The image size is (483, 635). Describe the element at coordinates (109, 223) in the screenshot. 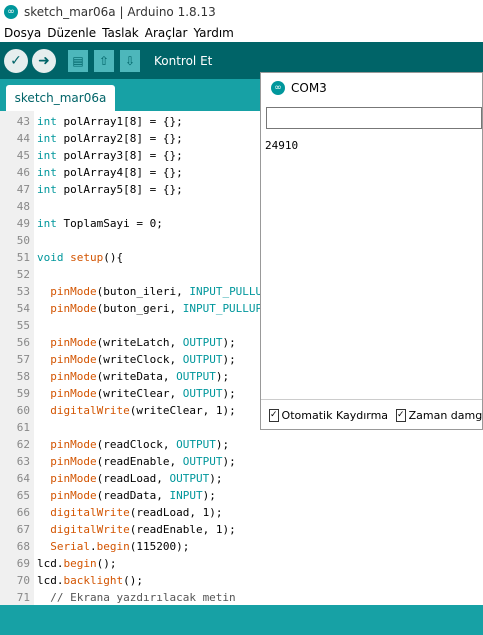

I see `code-token: ToplamSayi = 0;` at that location.